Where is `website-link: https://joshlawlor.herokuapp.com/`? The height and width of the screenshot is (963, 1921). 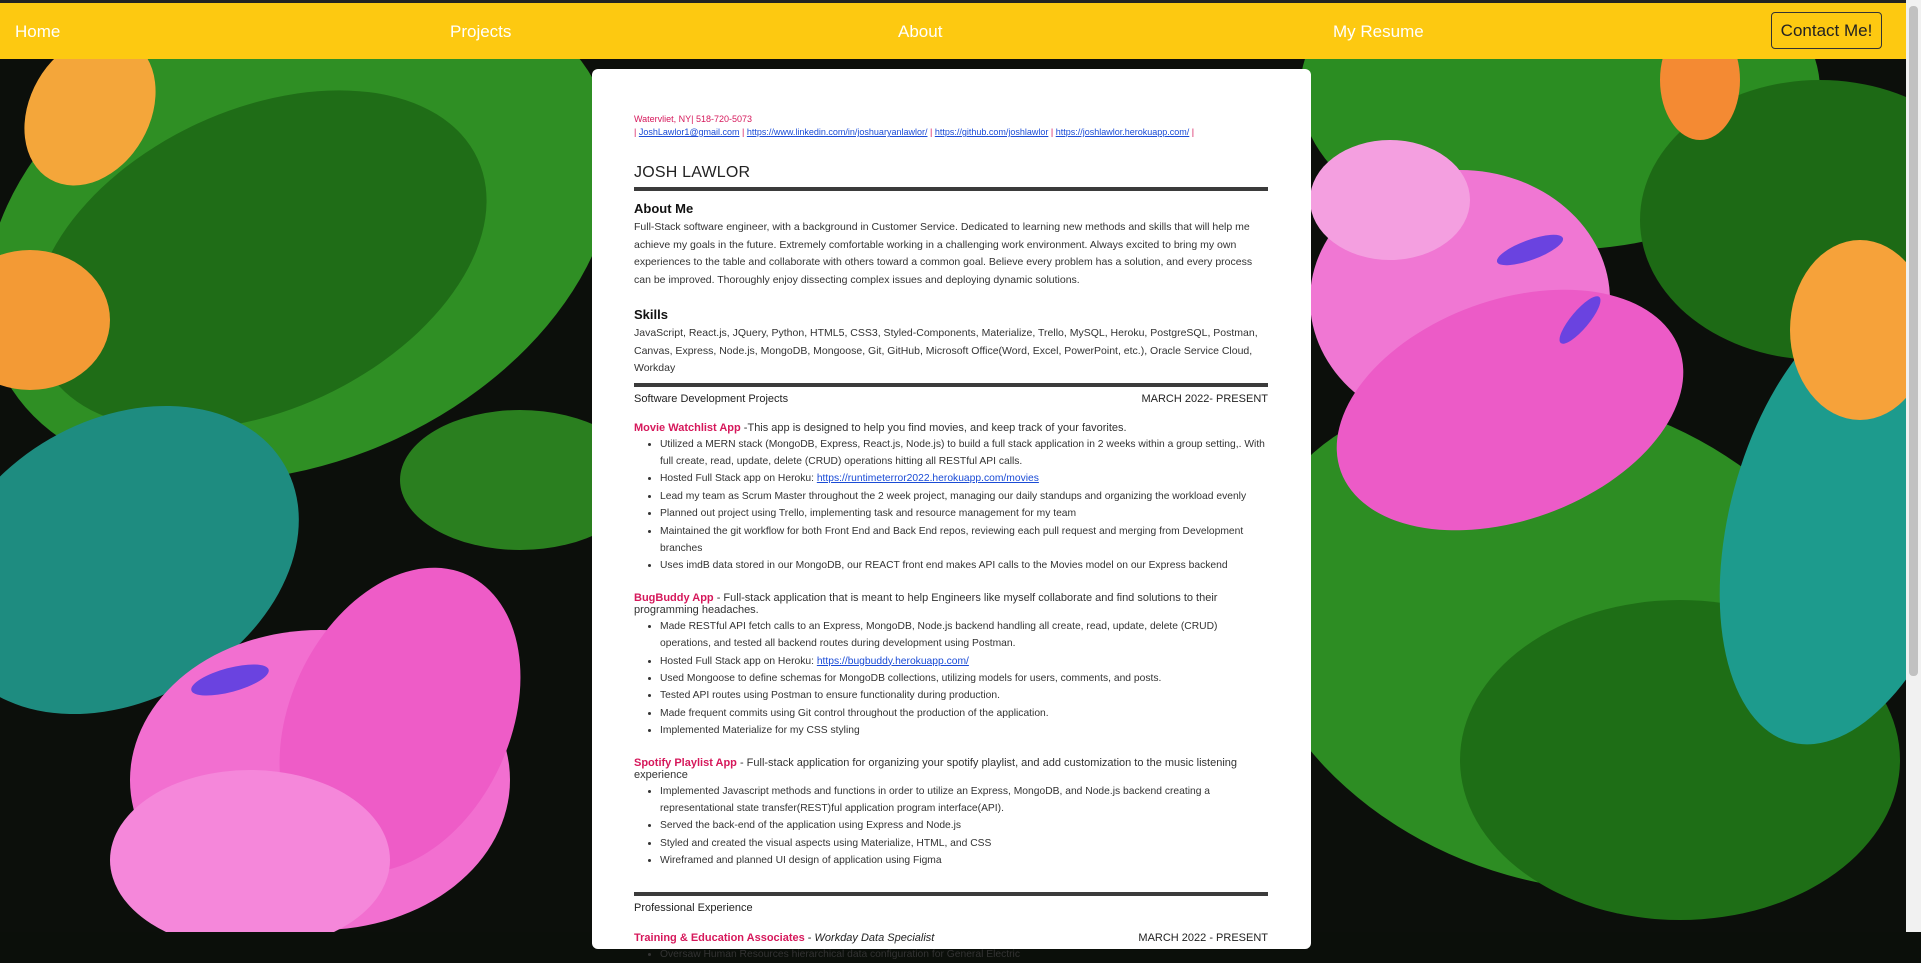
website-link: https://joshlawlor.herokuapp.com/ is located at coordinates (1123, 132).